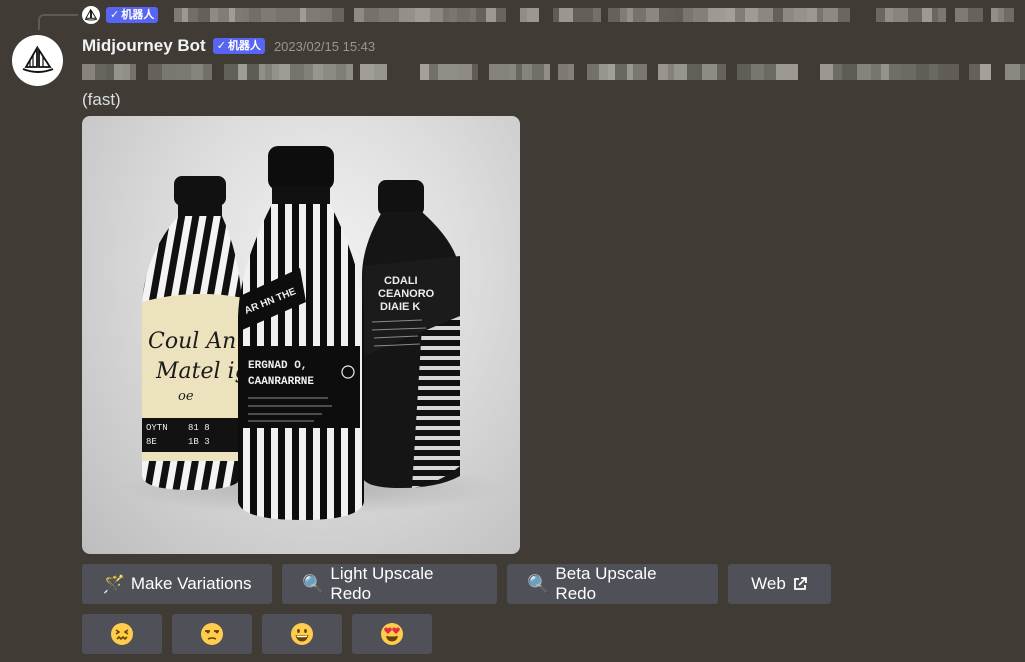 Image resolution: width=1025 pixels, height=662 pixels. I want to click on bottle-center: AR HN THE ERGNAD O, CAANRARRNE, so click(301, 333).